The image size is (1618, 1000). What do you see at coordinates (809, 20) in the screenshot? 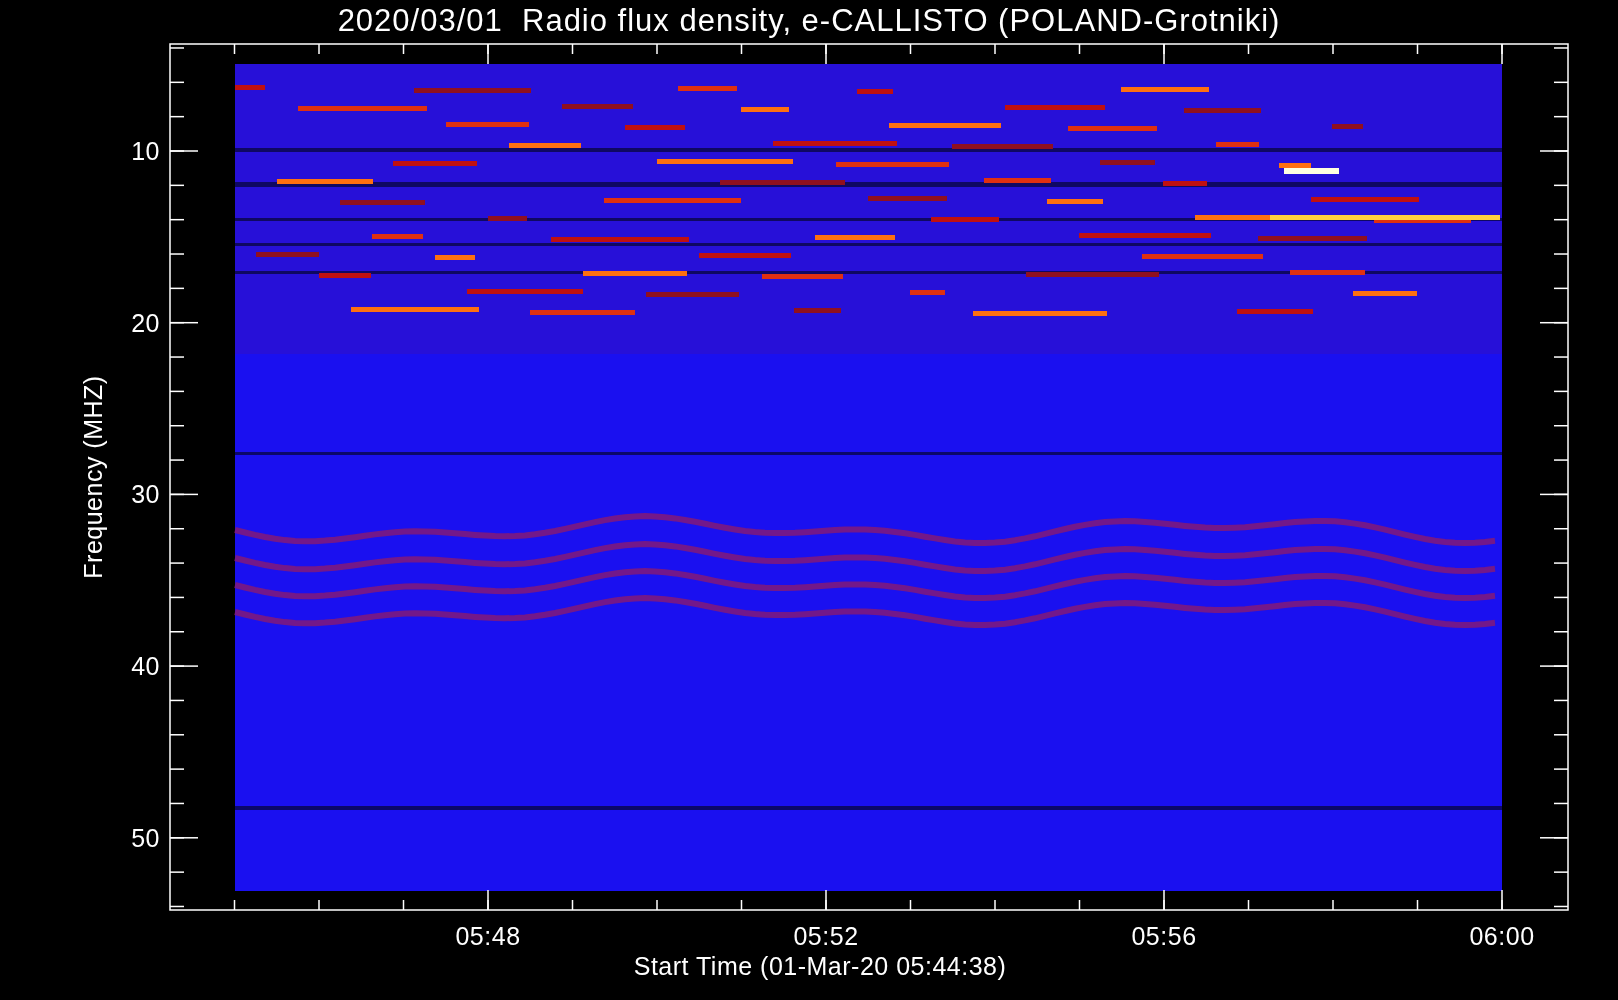
I see `chart-title: 2020/03/01 Radio flux density, e-CALLISTO (POLAND-Grotniki)` at bounding box center [809, 20].